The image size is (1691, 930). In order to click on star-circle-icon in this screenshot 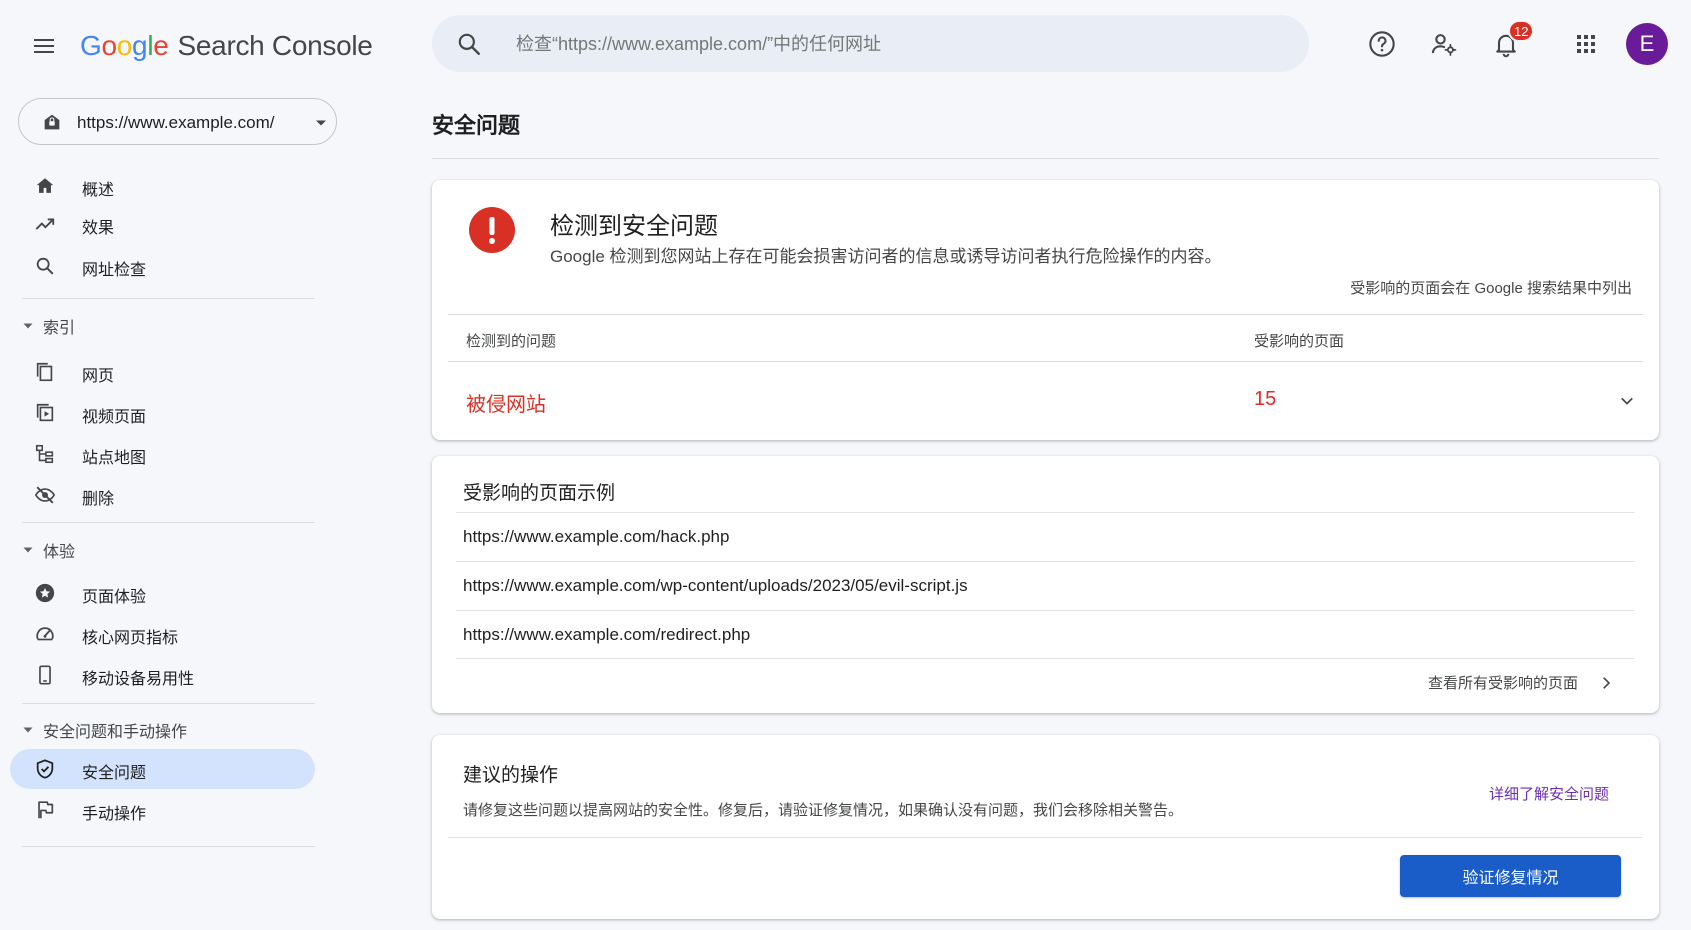, I will do `click(45, 593)`.